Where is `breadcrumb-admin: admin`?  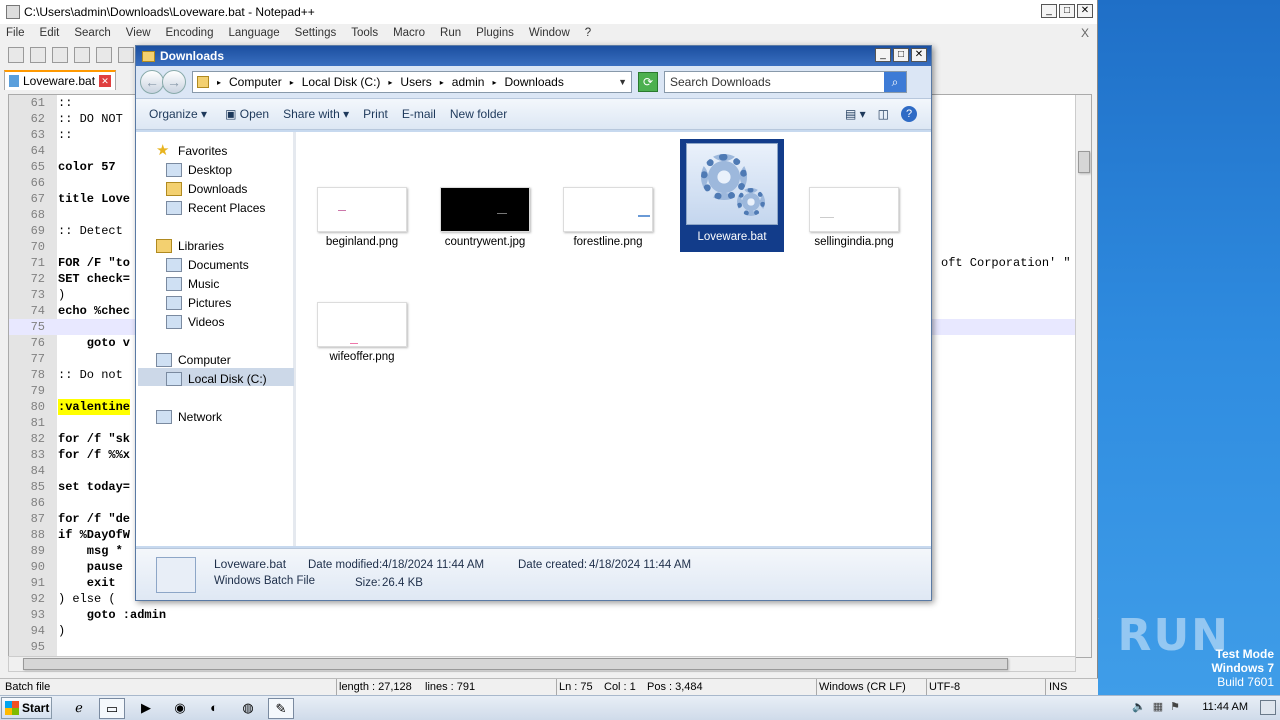
breadcrumb-admin: admin is located at coordinates (468, 82).